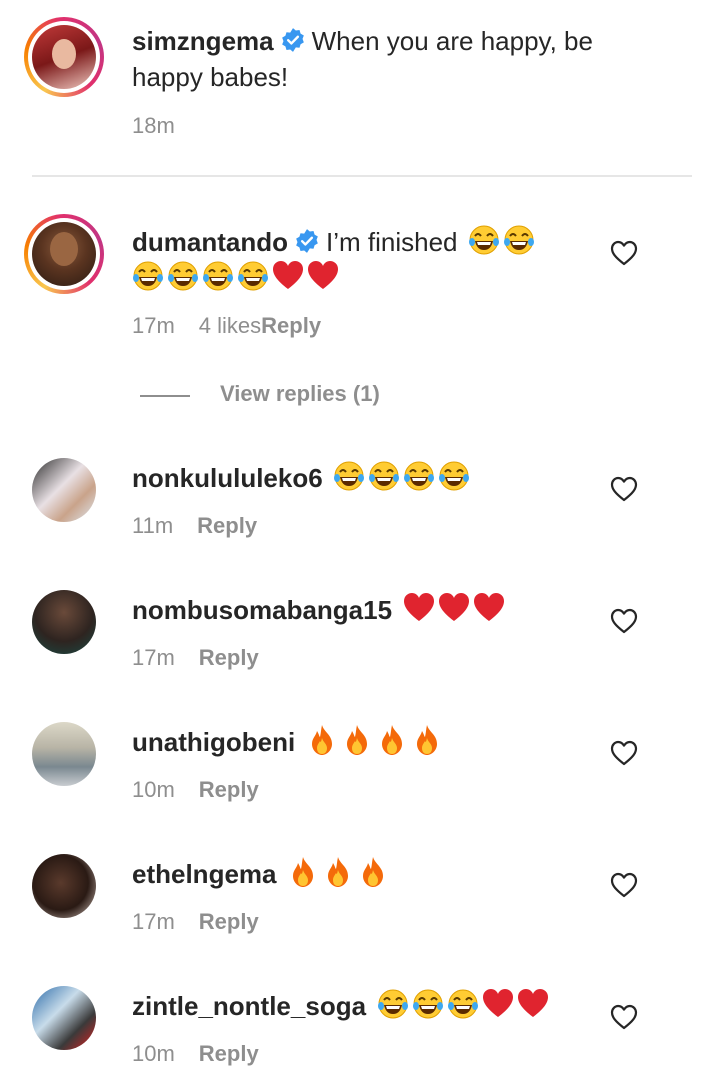  I want to click on comment-line: nonkulululeko6, so click(302, 477).